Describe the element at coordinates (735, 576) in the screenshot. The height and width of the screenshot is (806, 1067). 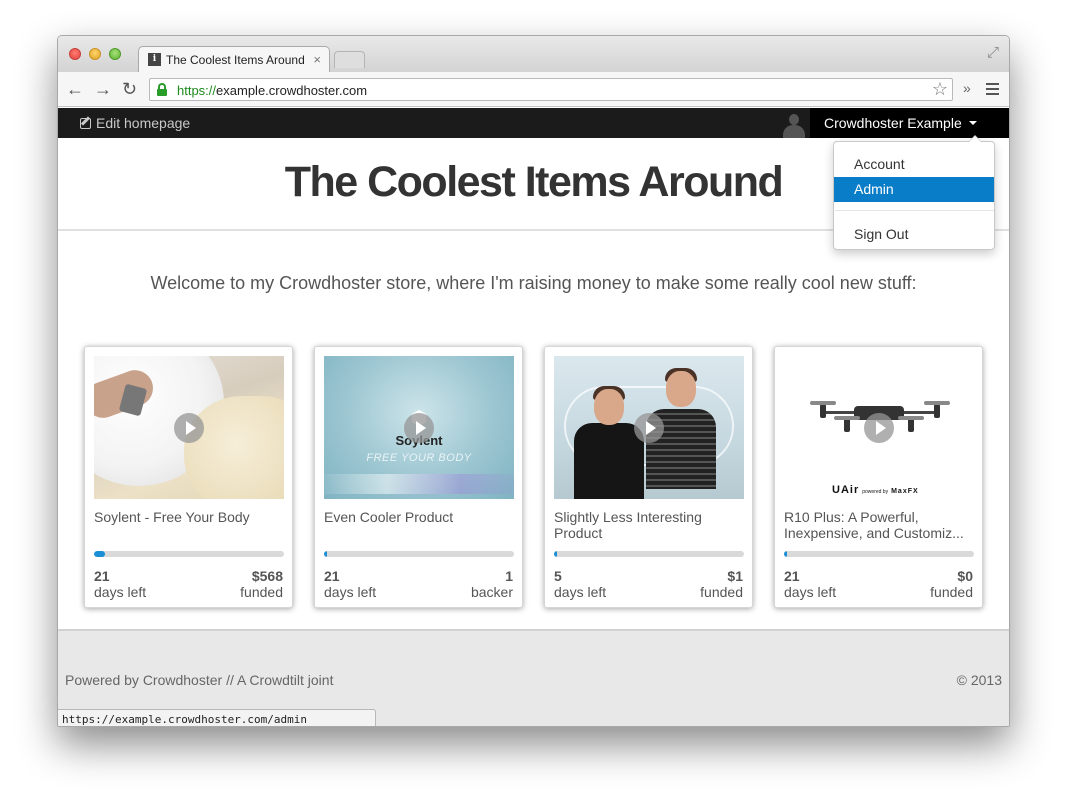
I see `funded-value: $1` at that location.